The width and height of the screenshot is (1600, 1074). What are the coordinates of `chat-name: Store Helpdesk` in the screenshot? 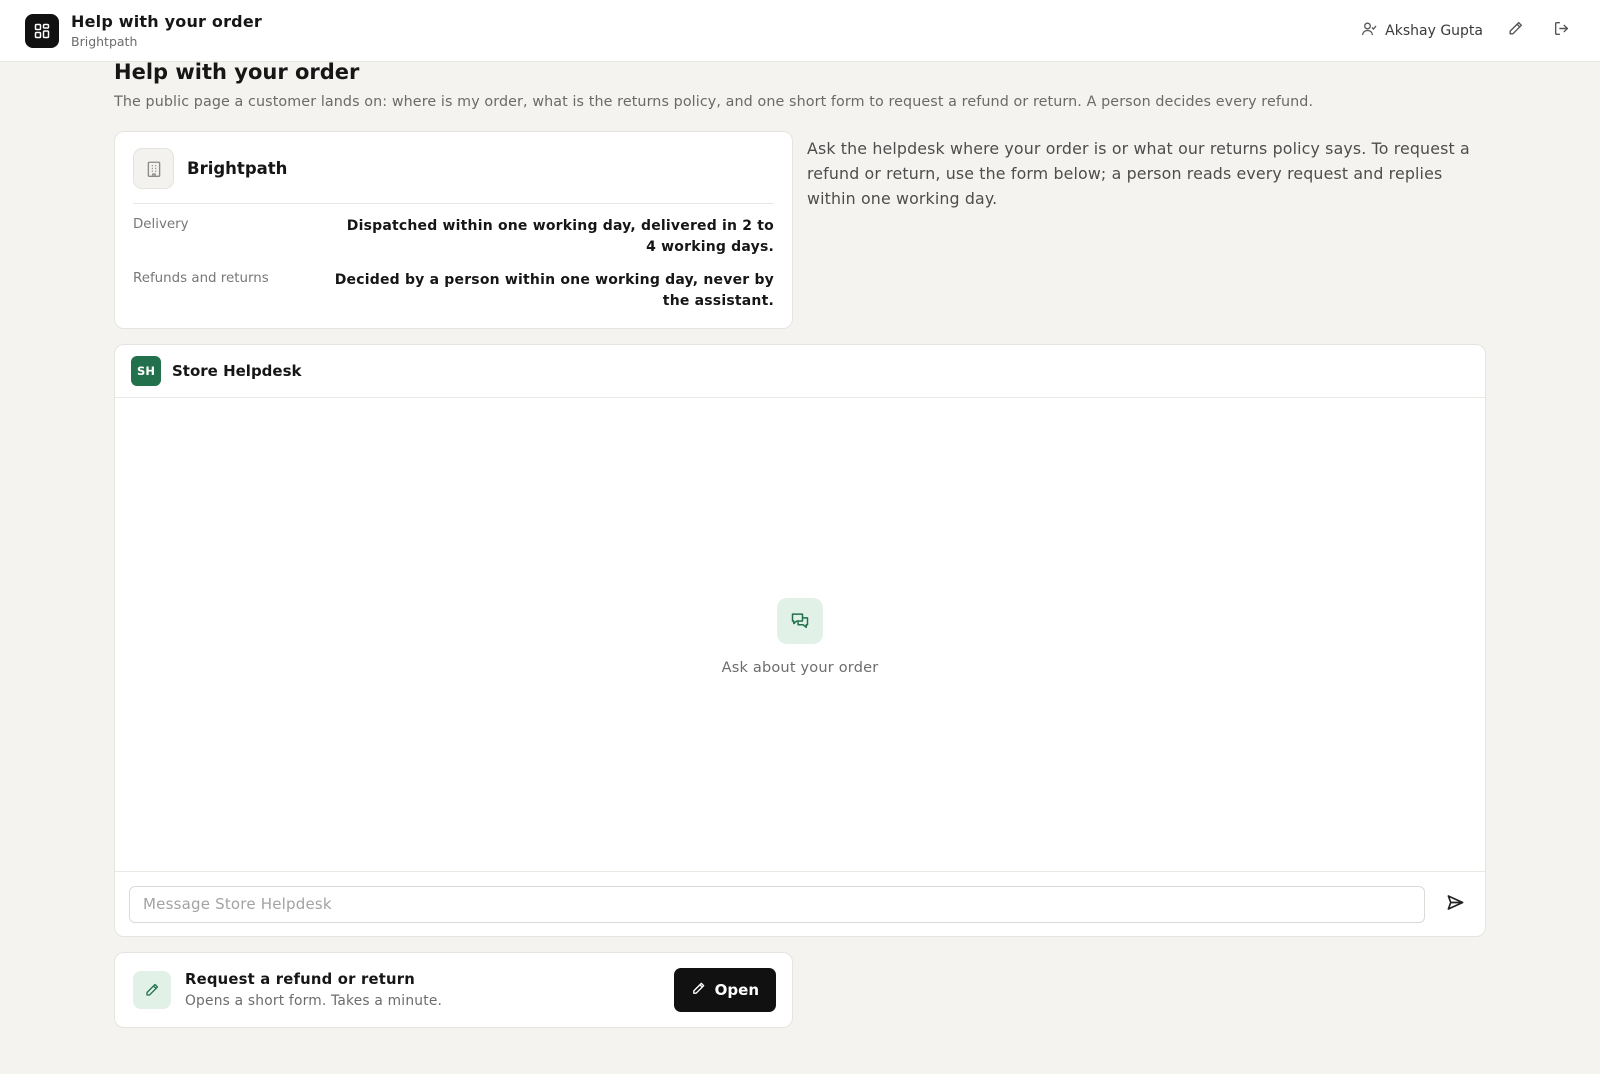 It's located at (237, 371).